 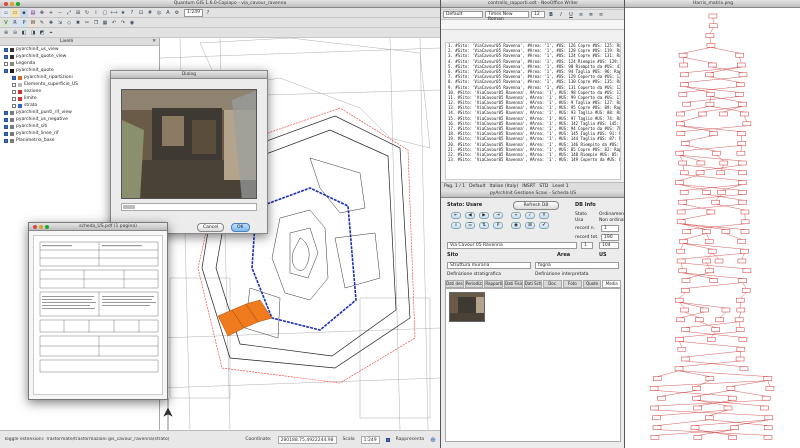 I want to click on interpreted-definition-select: fogna, so click(x=577, y=265).